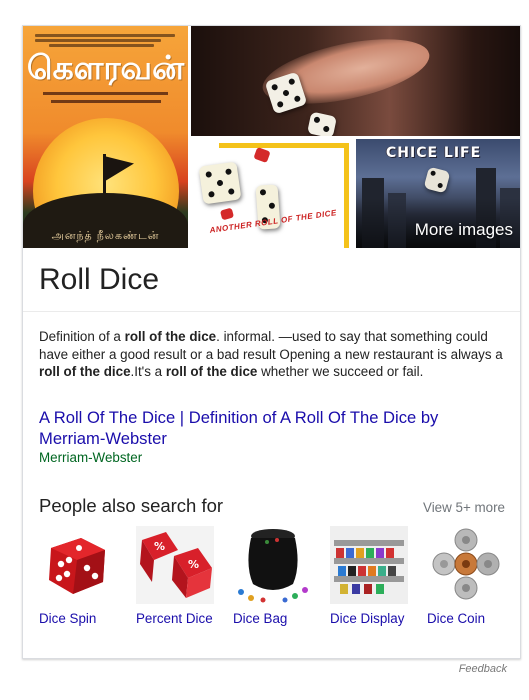 This screenshot has width=529, height=700. I want to click on definition-part: whether we succeed or fail., so click(340, 371).